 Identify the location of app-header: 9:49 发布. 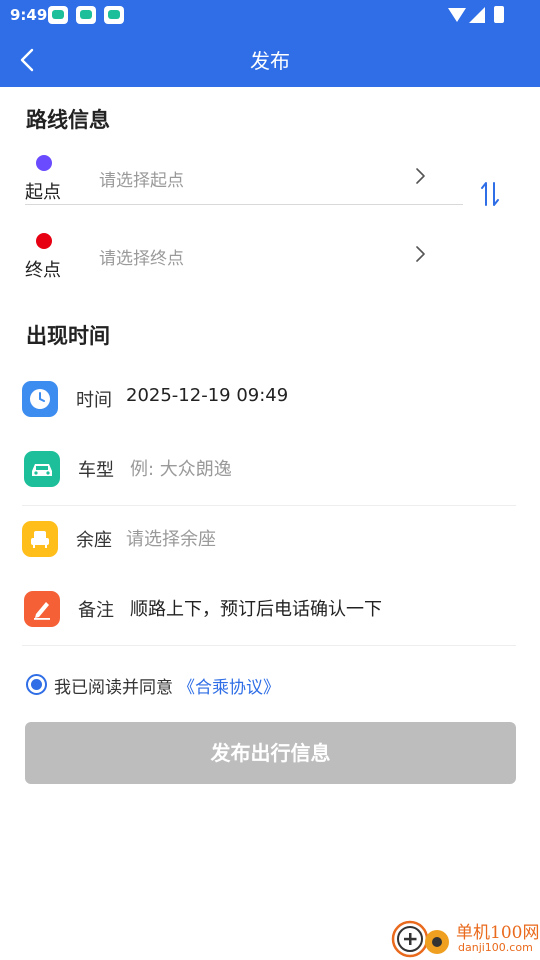
(270, 43).